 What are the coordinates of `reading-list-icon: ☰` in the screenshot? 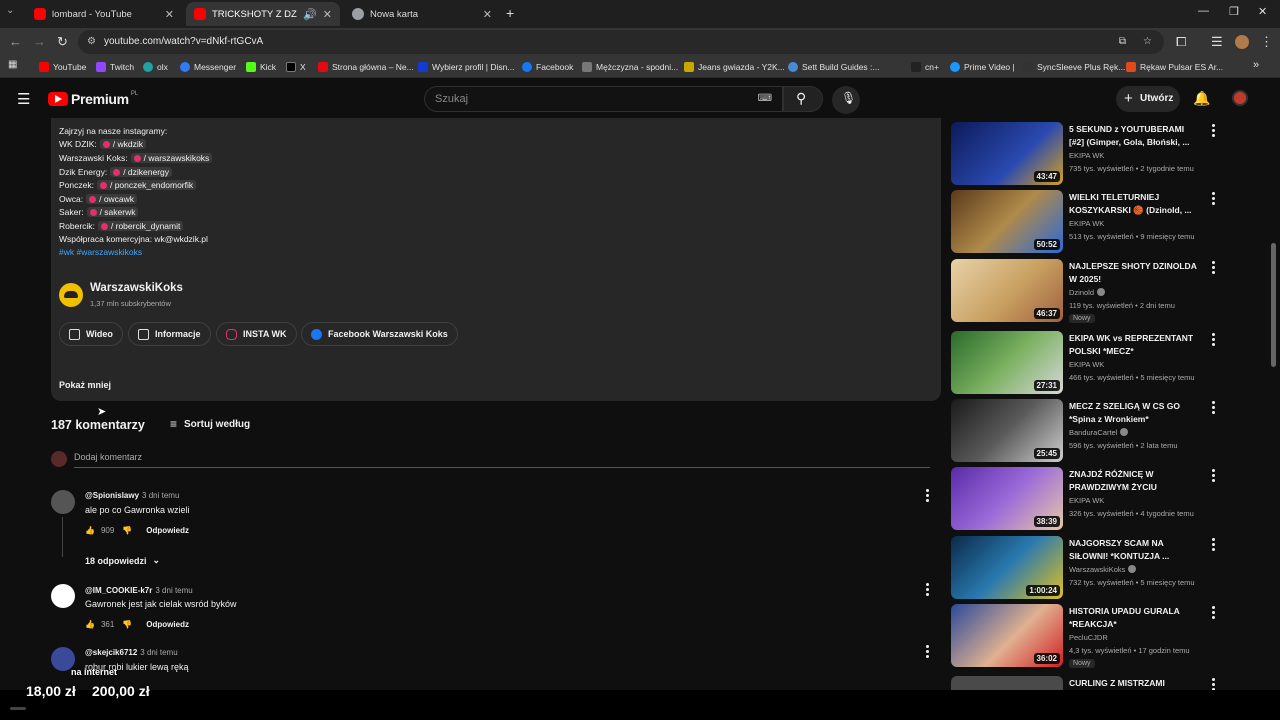 It's located at (1217, 42).